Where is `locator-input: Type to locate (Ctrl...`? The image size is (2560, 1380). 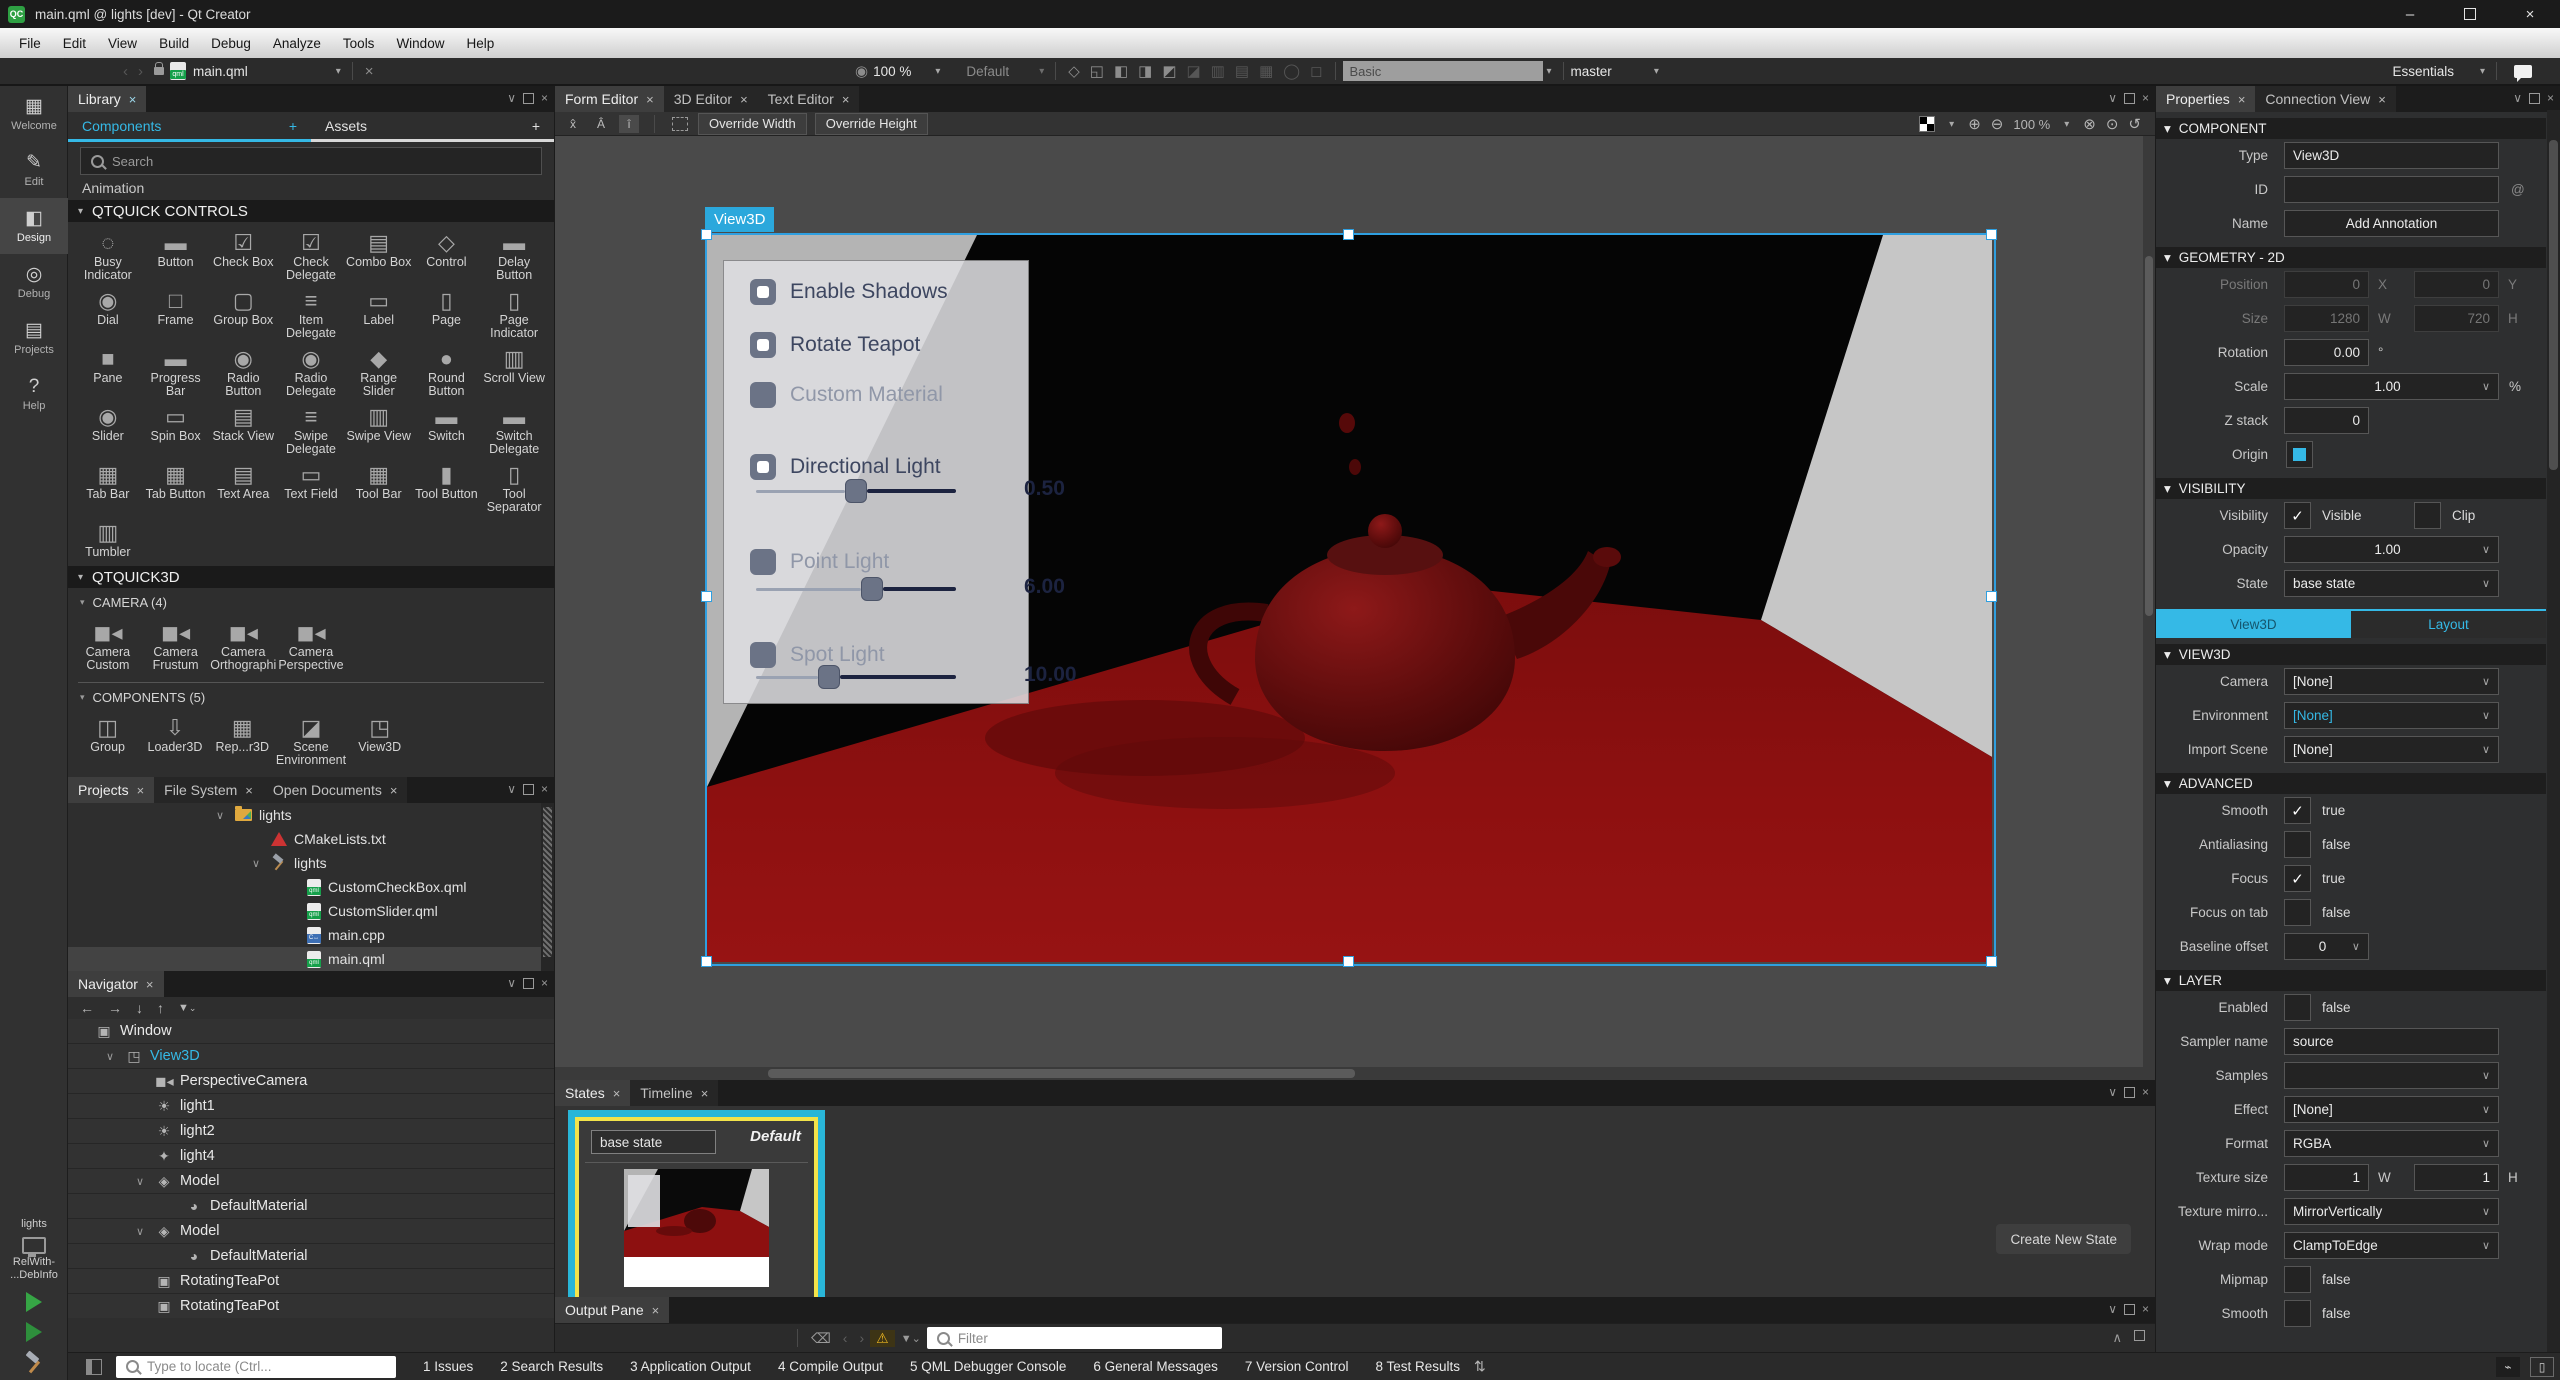
locator-input: Type to locate (Ctrl... is located at coordinates (256, 1366).